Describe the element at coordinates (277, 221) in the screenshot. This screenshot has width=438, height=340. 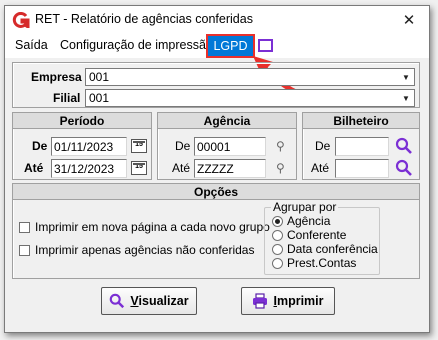
I see `radio-agencia` at that location.